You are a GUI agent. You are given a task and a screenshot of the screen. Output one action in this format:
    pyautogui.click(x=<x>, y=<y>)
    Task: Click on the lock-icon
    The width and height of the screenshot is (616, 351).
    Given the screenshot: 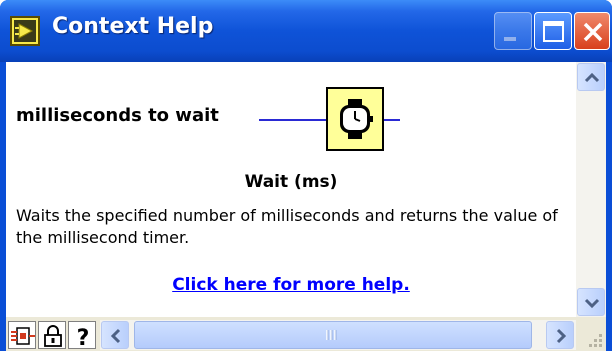 What is the action you would take?
    pyautogui.click(x=53, y=336)
    